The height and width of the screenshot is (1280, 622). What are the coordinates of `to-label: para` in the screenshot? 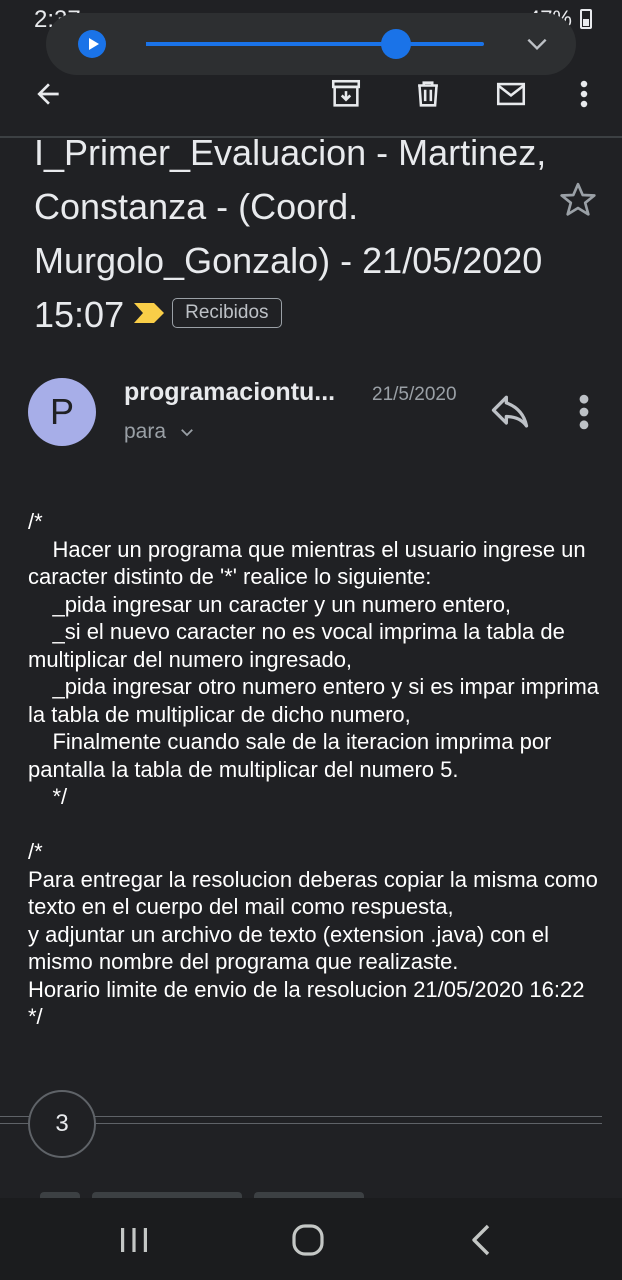 It's located at (145, 431).